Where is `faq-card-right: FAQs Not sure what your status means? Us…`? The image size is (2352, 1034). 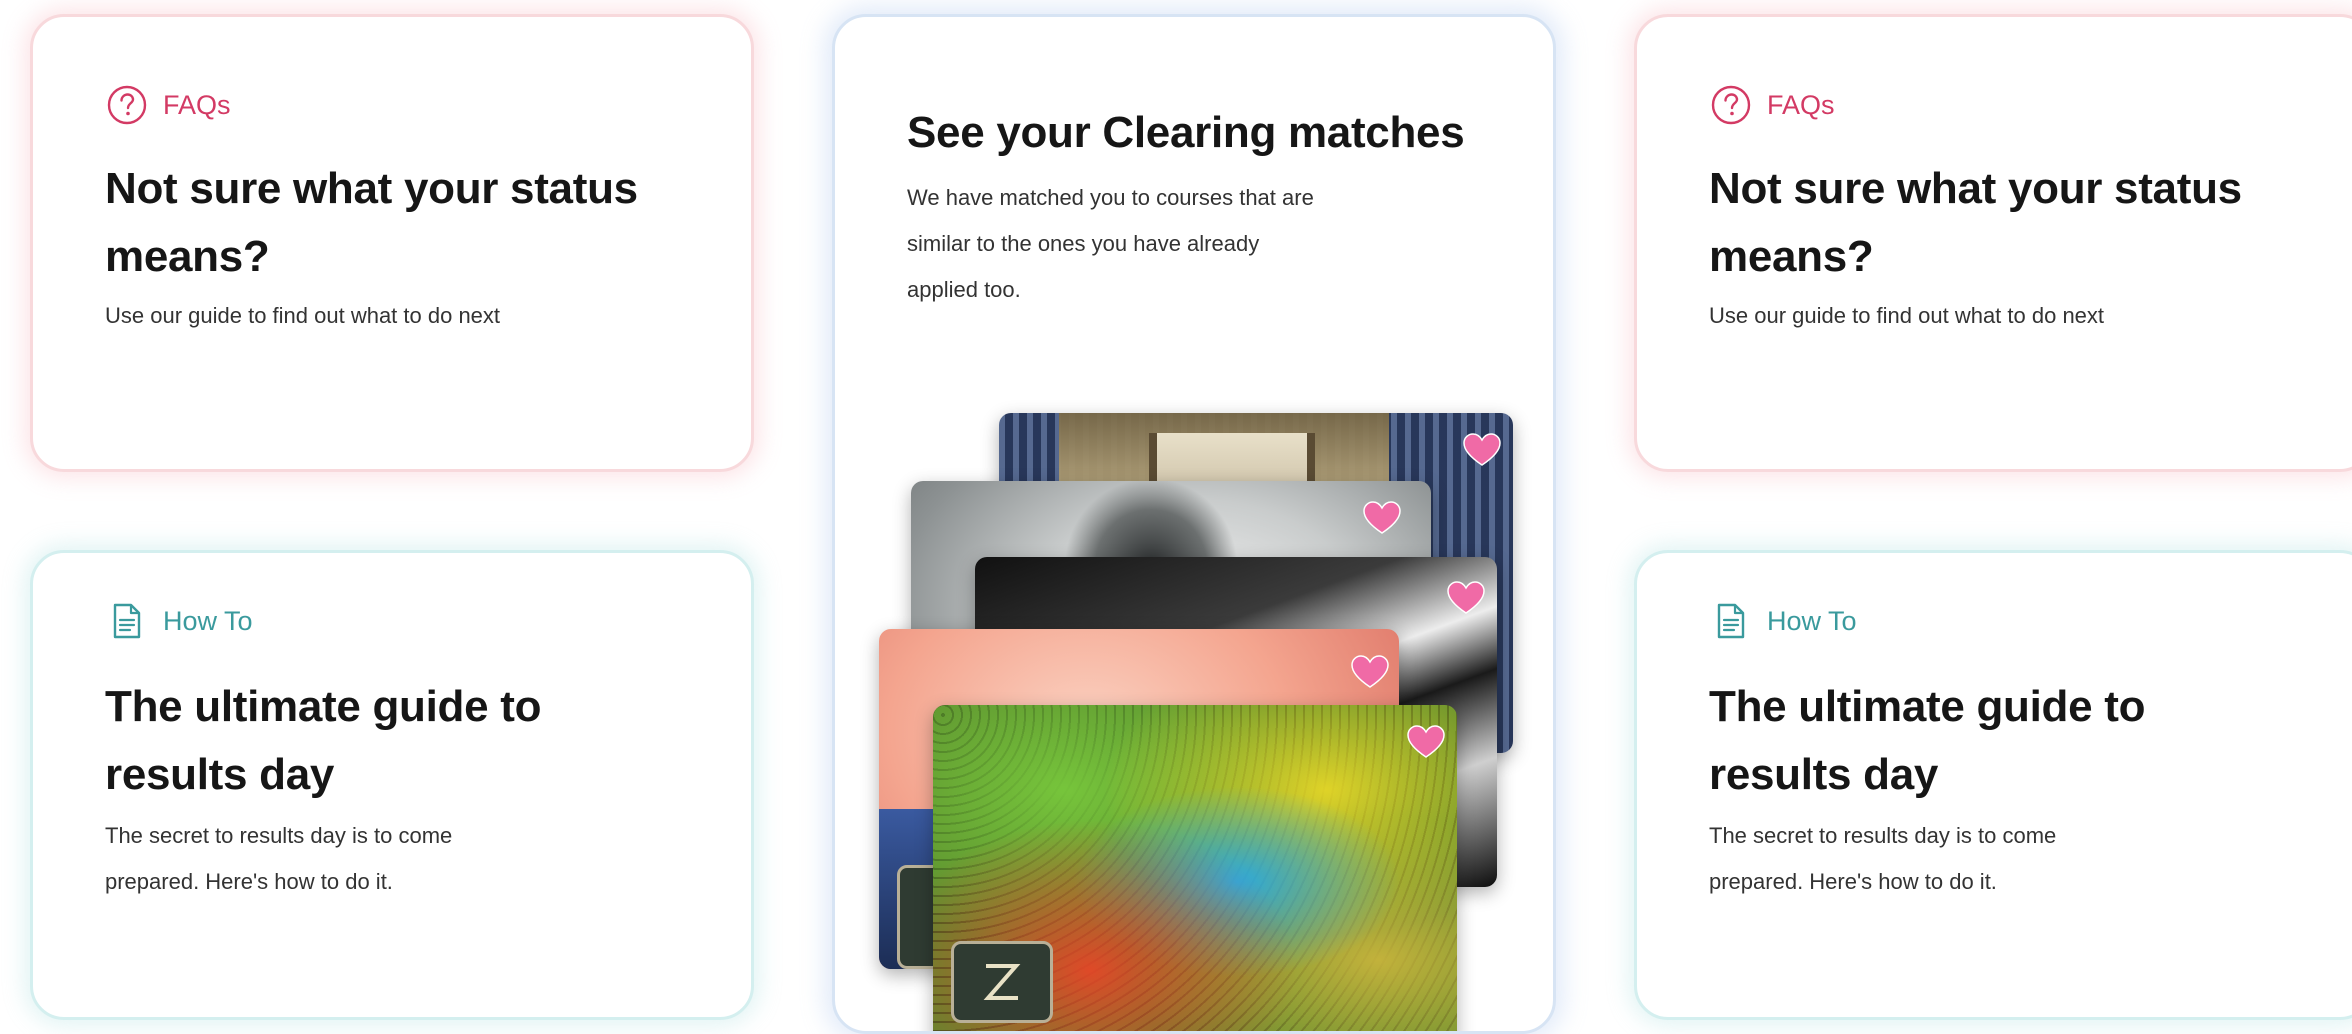 faq-card-right: FAQs Not sure what your status means? Us… is located at coordinates (1993, 243).